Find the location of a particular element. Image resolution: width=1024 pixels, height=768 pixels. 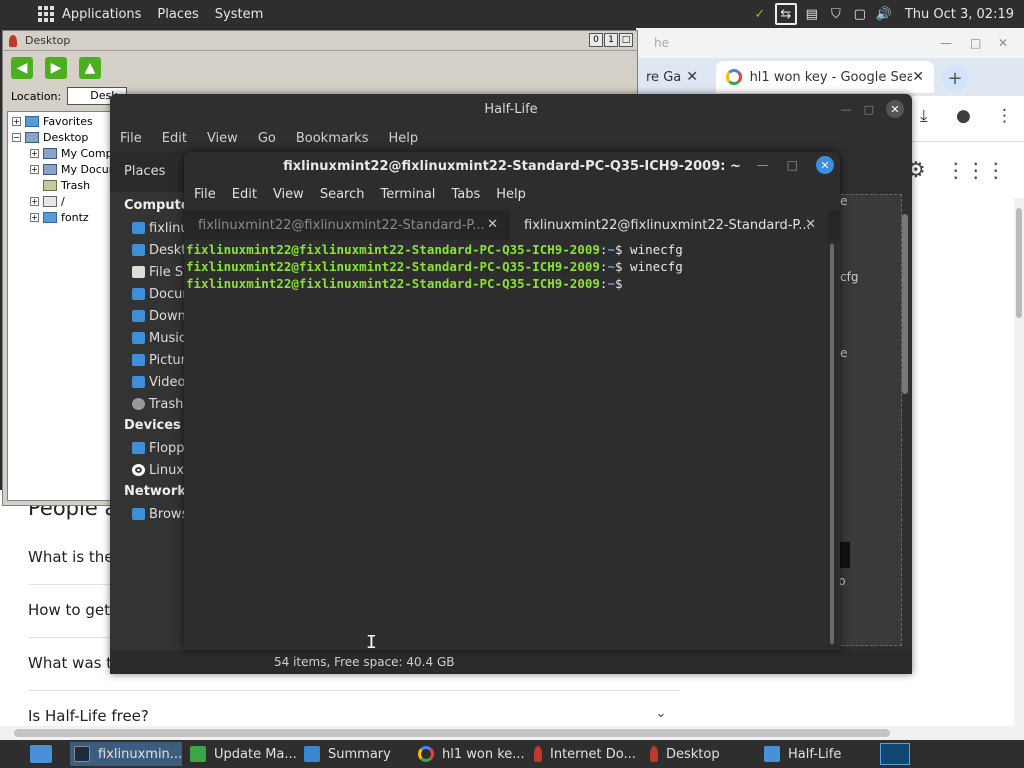

faq-question: What was th is located at coordinates (75, 663).